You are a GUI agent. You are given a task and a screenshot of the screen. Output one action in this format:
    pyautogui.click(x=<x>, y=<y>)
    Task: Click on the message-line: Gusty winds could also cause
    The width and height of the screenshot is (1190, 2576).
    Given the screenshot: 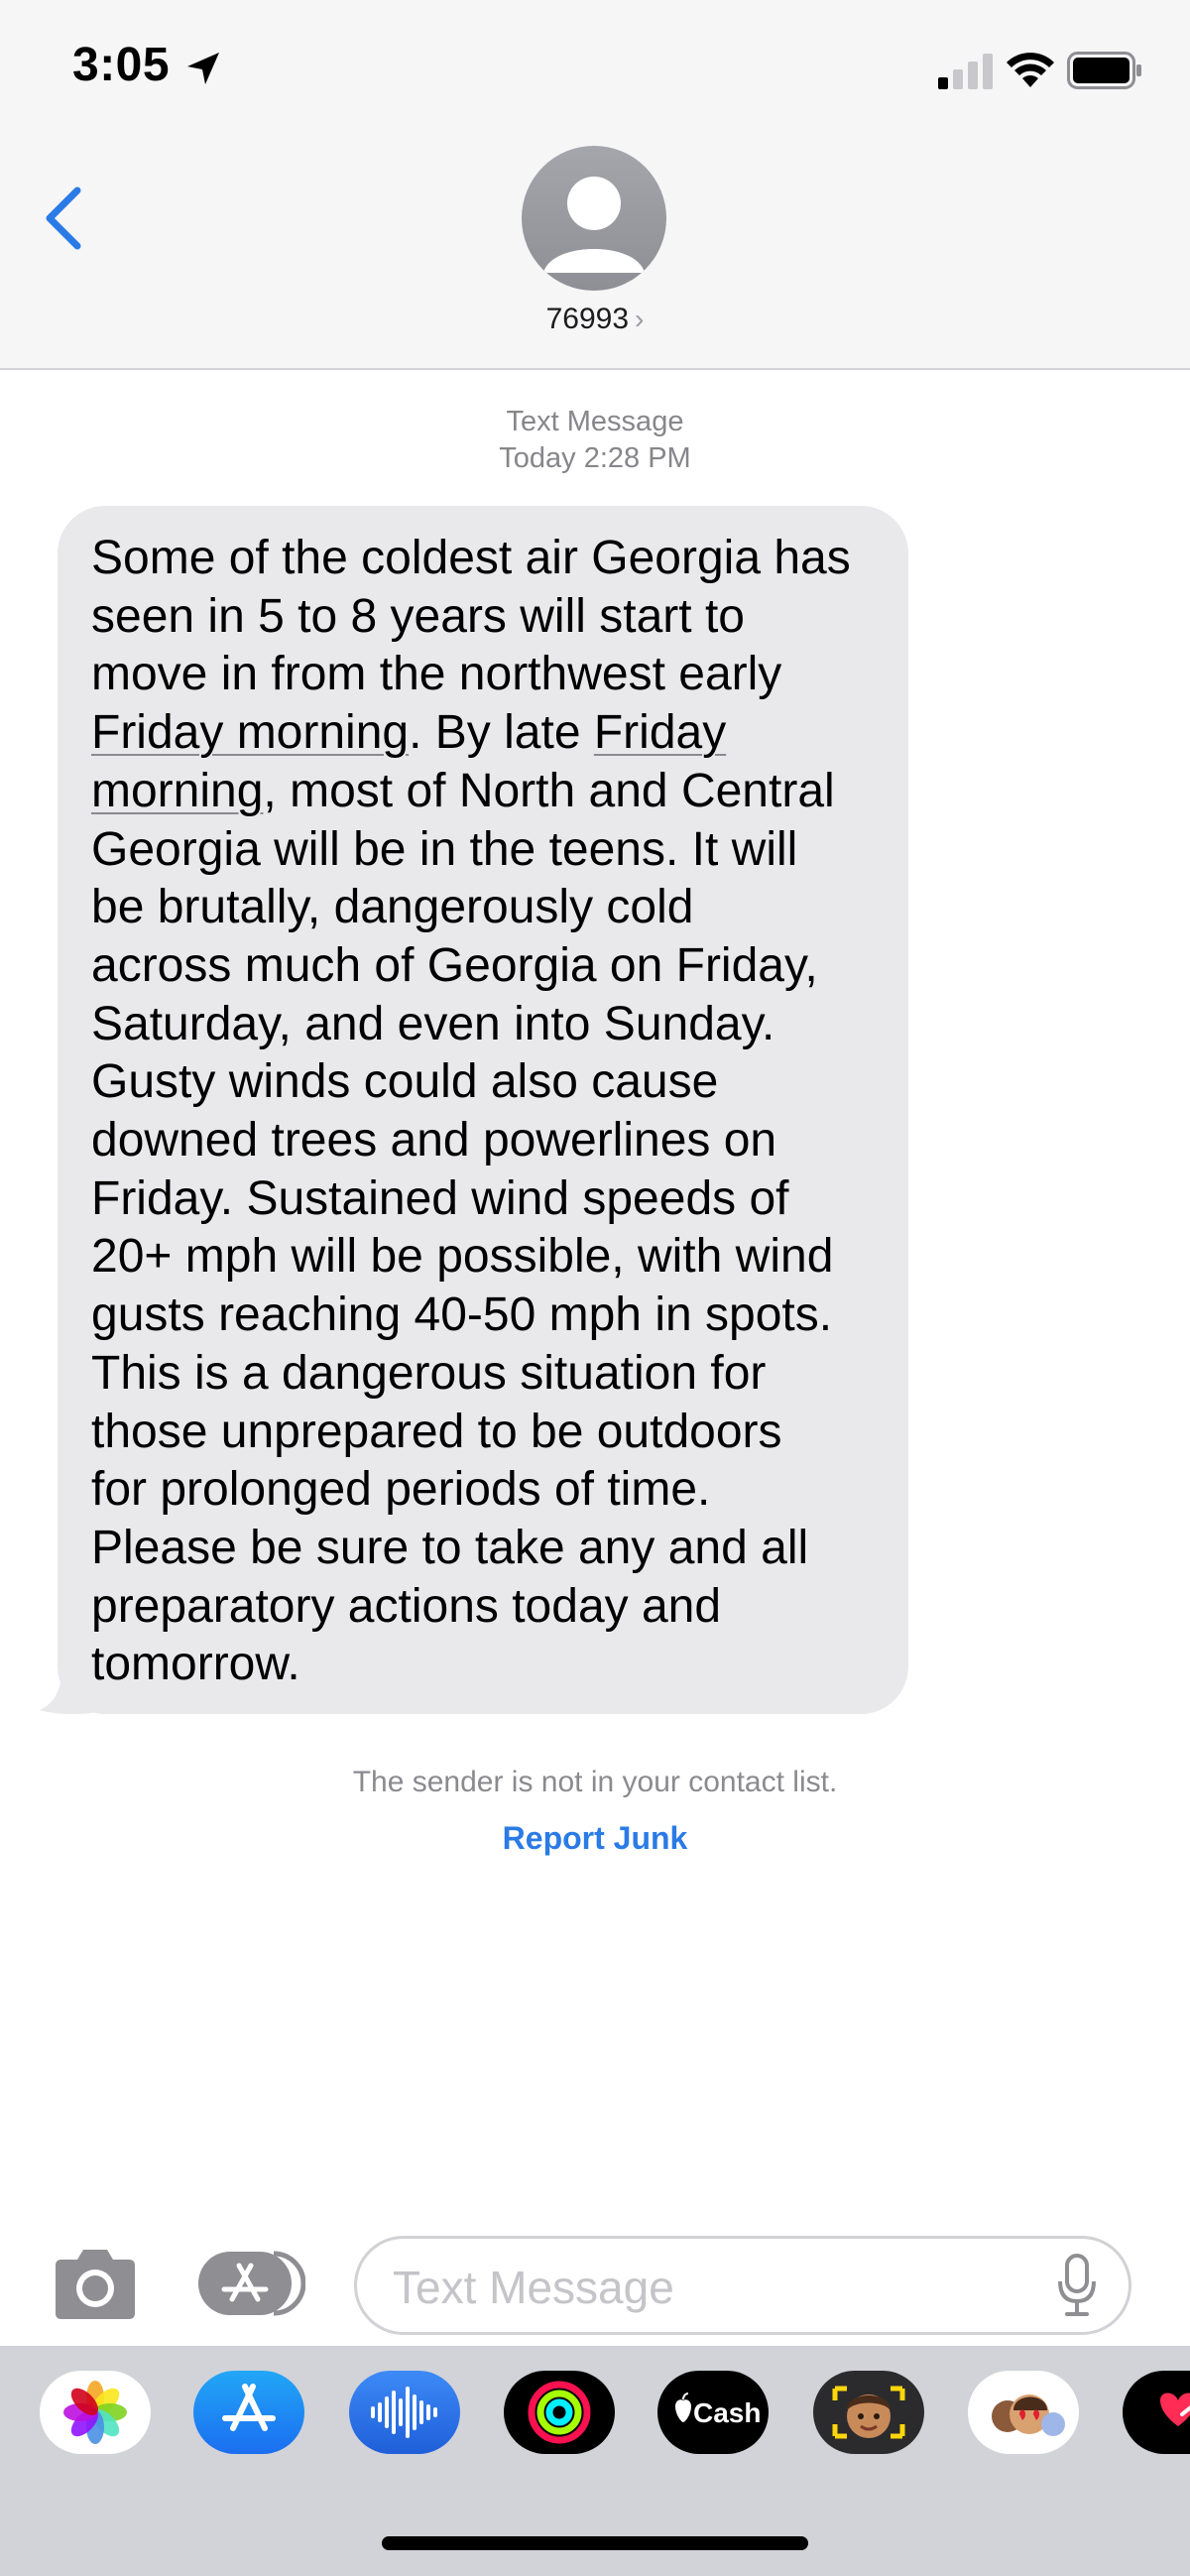 What is the action you would take?
    pyautogui.click(x=405, y=1082)
    